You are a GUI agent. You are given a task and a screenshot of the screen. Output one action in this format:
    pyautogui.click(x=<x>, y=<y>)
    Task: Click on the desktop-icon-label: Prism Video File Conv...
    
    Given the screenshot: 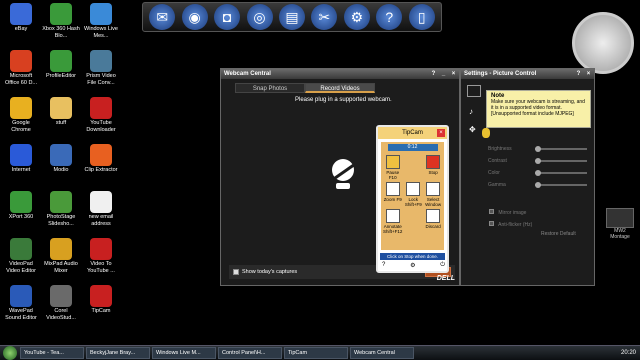 What is the action you would take?
    pyautogui.click(x=101, y=79)
    